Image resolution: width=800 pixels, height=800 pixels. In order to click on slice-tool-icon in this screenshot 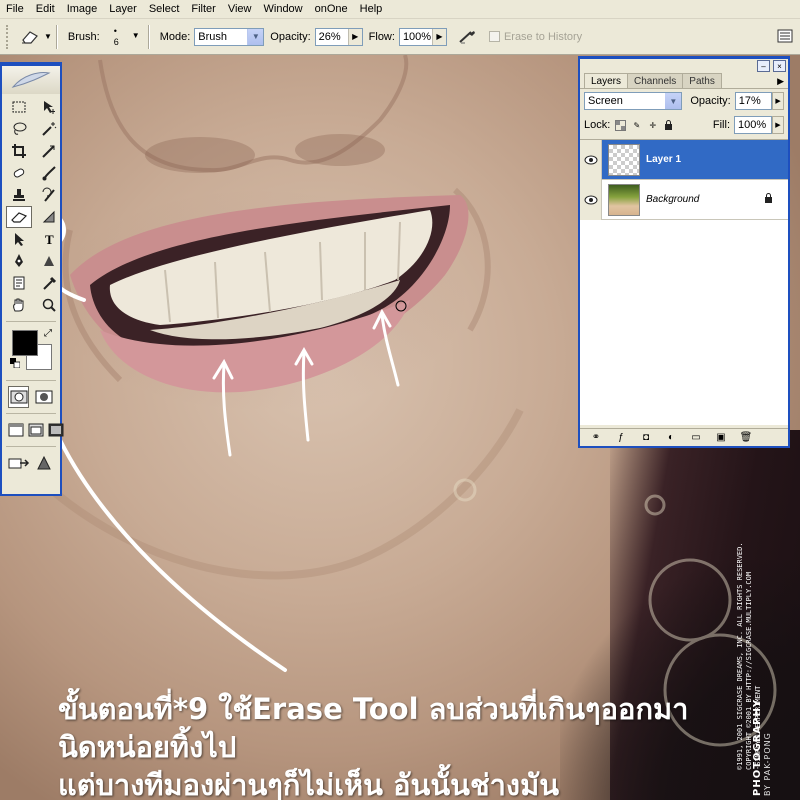, I will do `click(49, 151)`.